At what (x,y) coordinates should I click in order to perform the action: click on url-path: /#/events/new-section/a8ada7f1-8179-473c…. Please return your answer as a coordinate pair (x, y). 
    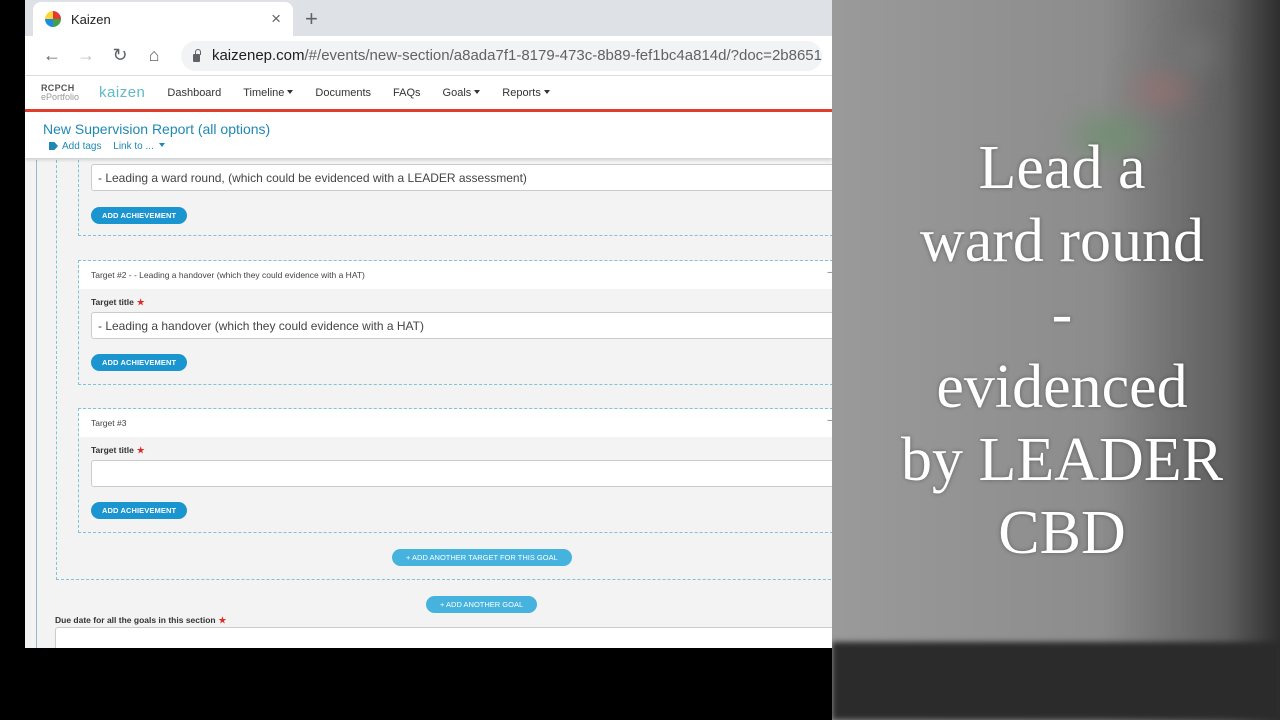
    Looking at the image, I should click on (563, 55).